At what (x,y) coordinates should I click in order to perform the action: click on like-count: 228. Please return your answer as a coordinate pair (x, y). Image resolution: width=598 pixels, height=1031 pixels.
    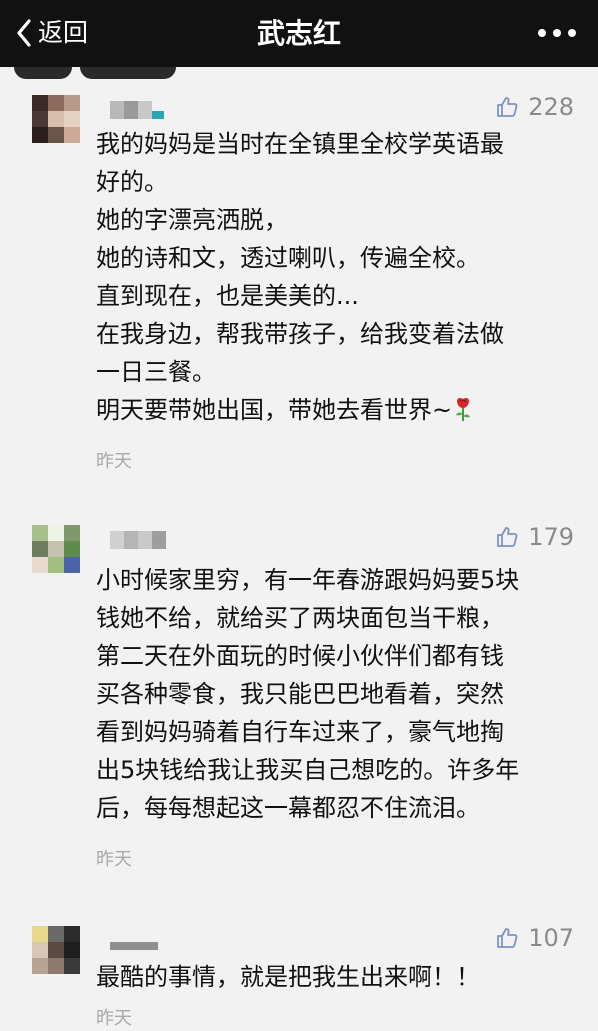
    Looking at the image, I should click on (551, 107).